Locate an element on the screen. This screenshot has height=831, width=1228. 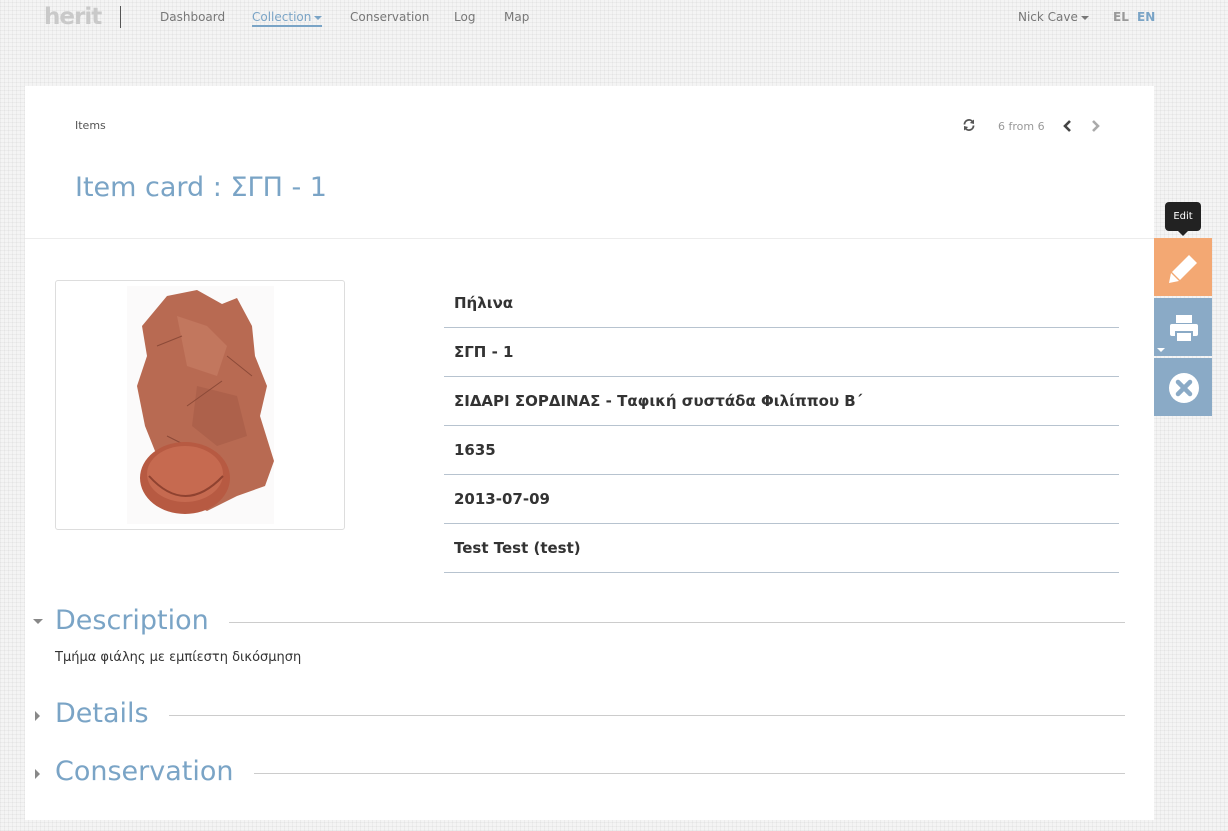
lang-el: EL is located at coordinates (1121, 17).